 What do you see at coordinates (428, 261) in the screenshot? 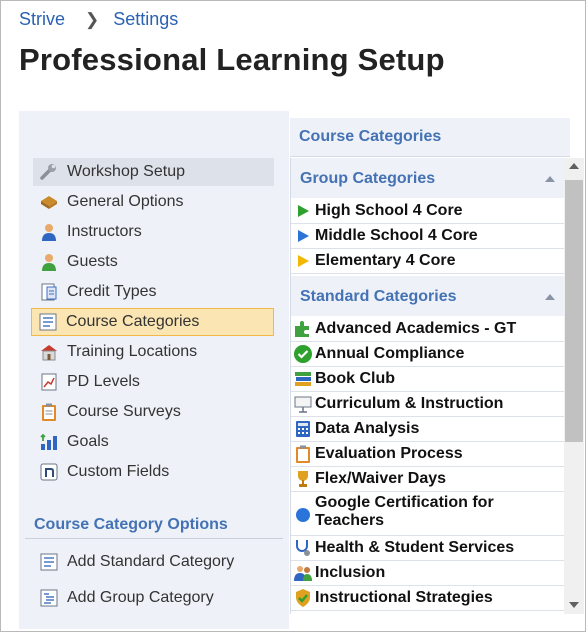
I see `list-item: Elementary 4 Core` at bounding box center [428, 261].